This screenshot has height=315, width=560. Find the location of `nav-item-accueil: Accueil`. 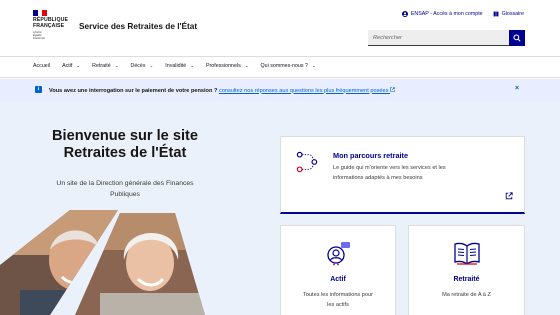

nav-item-accueil: Accueil is located at coordinates (41, 66).